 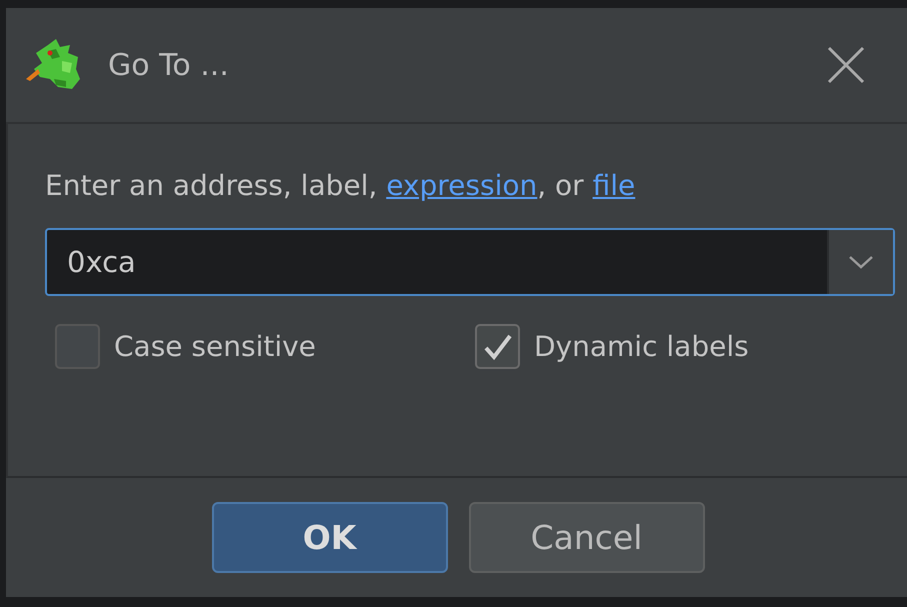 What do you see at coordinates (861, 262) in the screenshot?
I see `chevron-down-icon` at bounding box center [861, 262].